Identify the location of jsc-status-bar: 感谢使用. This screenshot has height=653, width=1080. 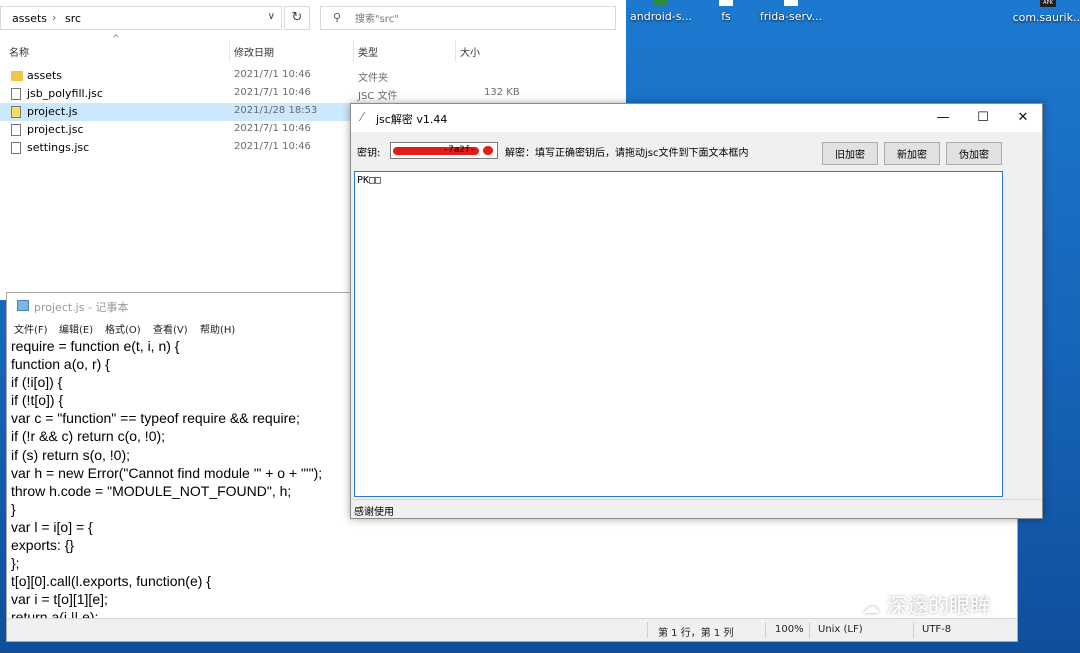
(696, 508).